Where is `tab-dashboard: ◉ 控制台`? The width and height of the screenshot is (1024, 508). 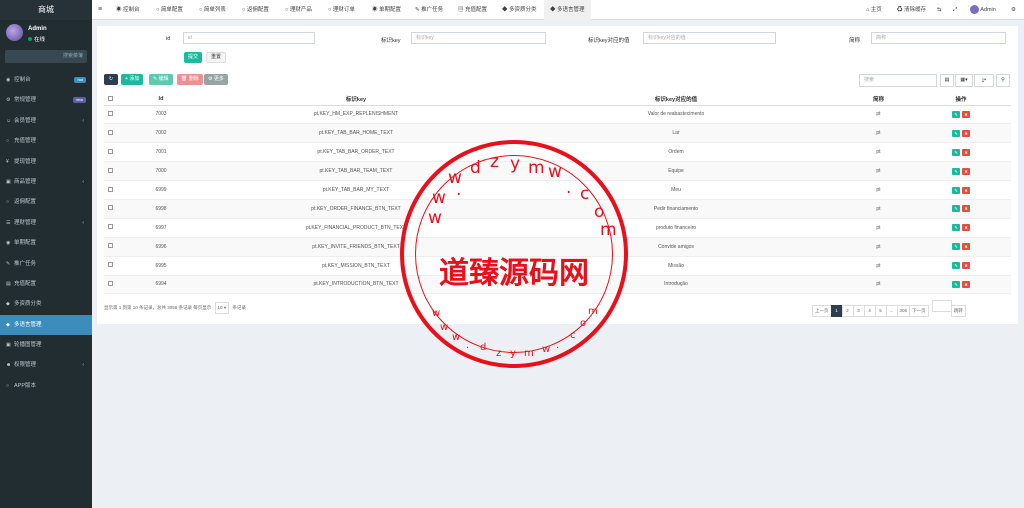
tab-dashboard: ◉ 控制台 is located at coordinates (128, 10).